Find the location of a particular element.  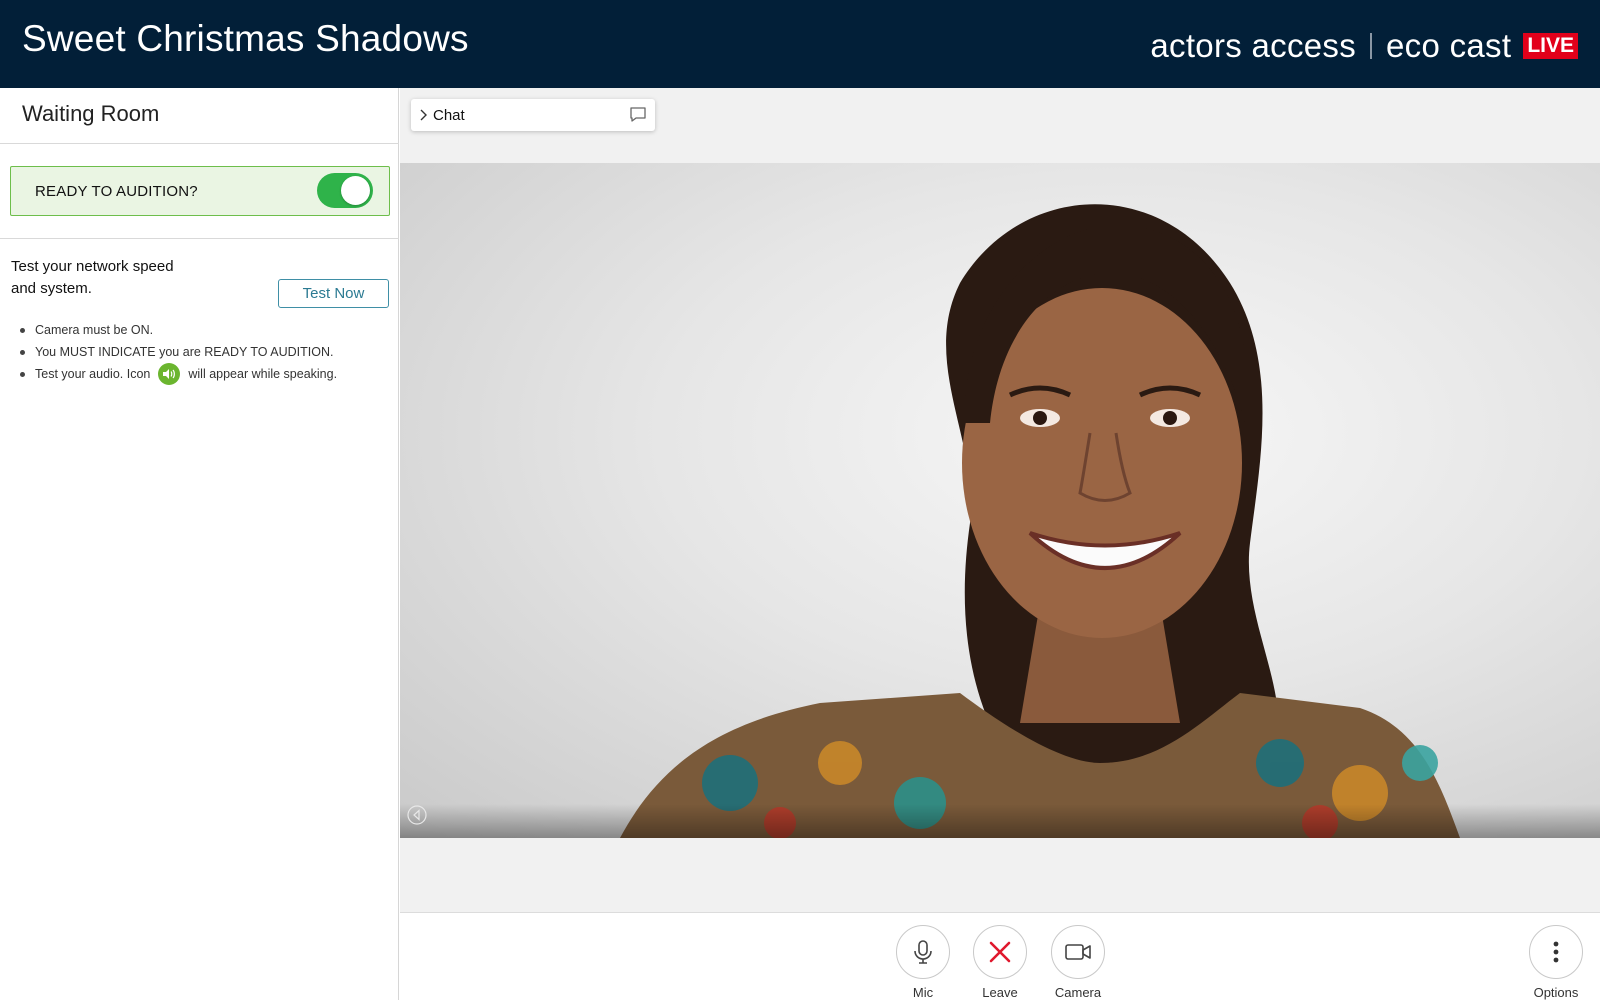

brand-logo: actors access eco cast LIVE is located at coordinates (1364, 46).